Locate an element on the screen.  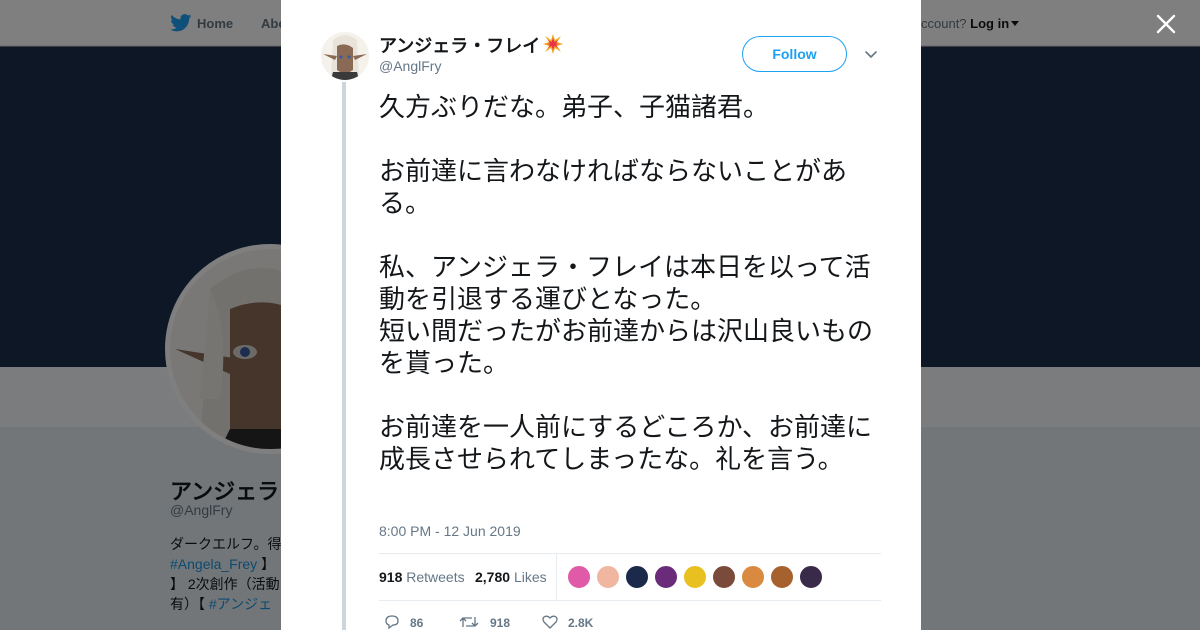
like-count: 2.8K is located at coordinates (581, 623).